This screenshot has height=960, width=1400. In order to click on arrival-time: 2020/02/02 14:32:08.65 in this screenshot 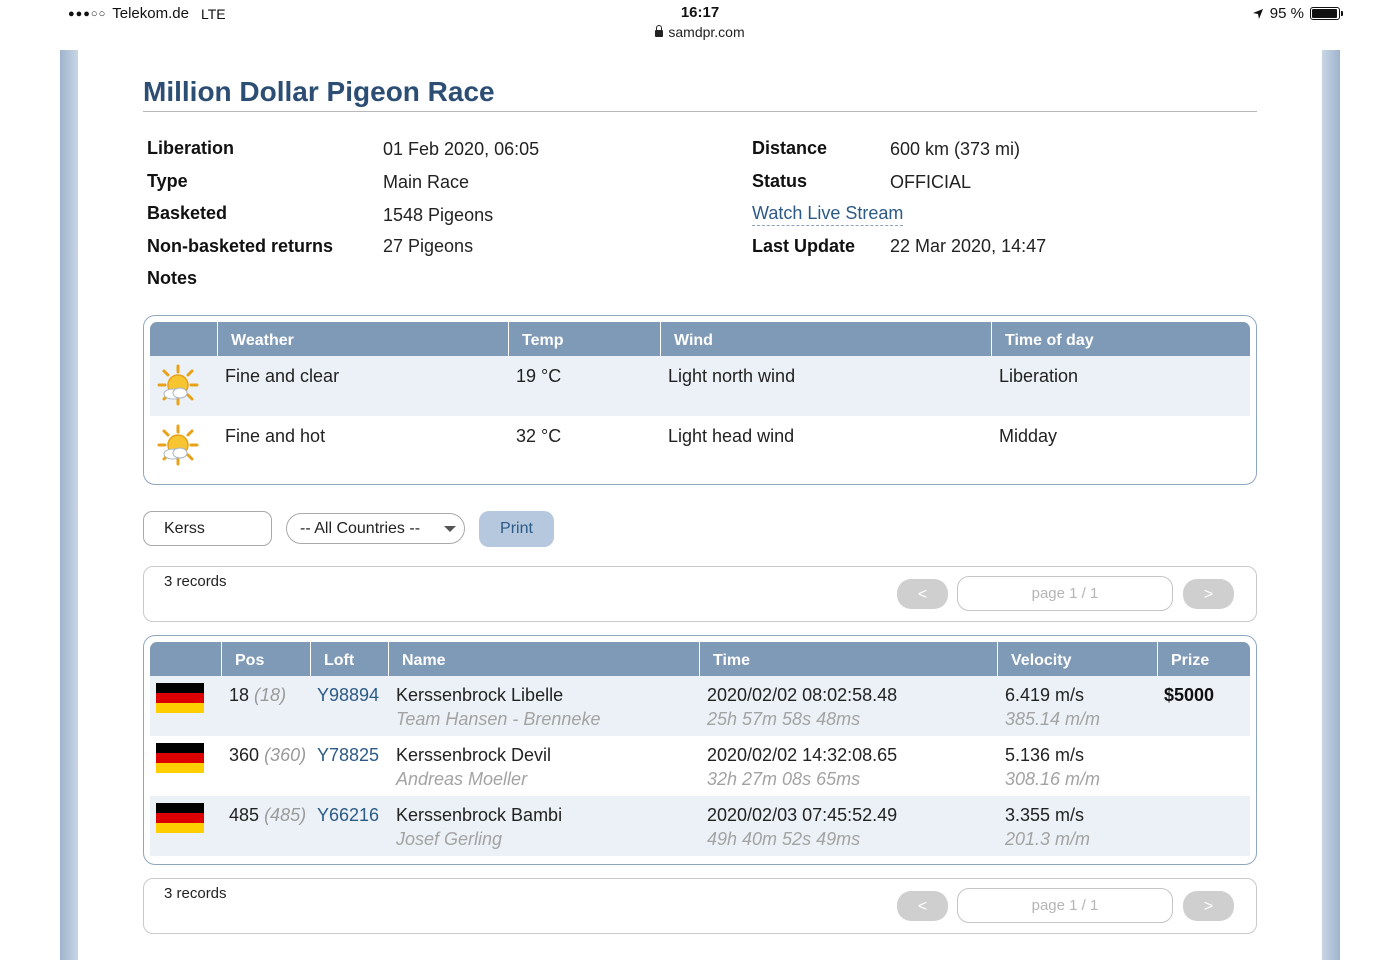, I will do `click(802, 755)`.